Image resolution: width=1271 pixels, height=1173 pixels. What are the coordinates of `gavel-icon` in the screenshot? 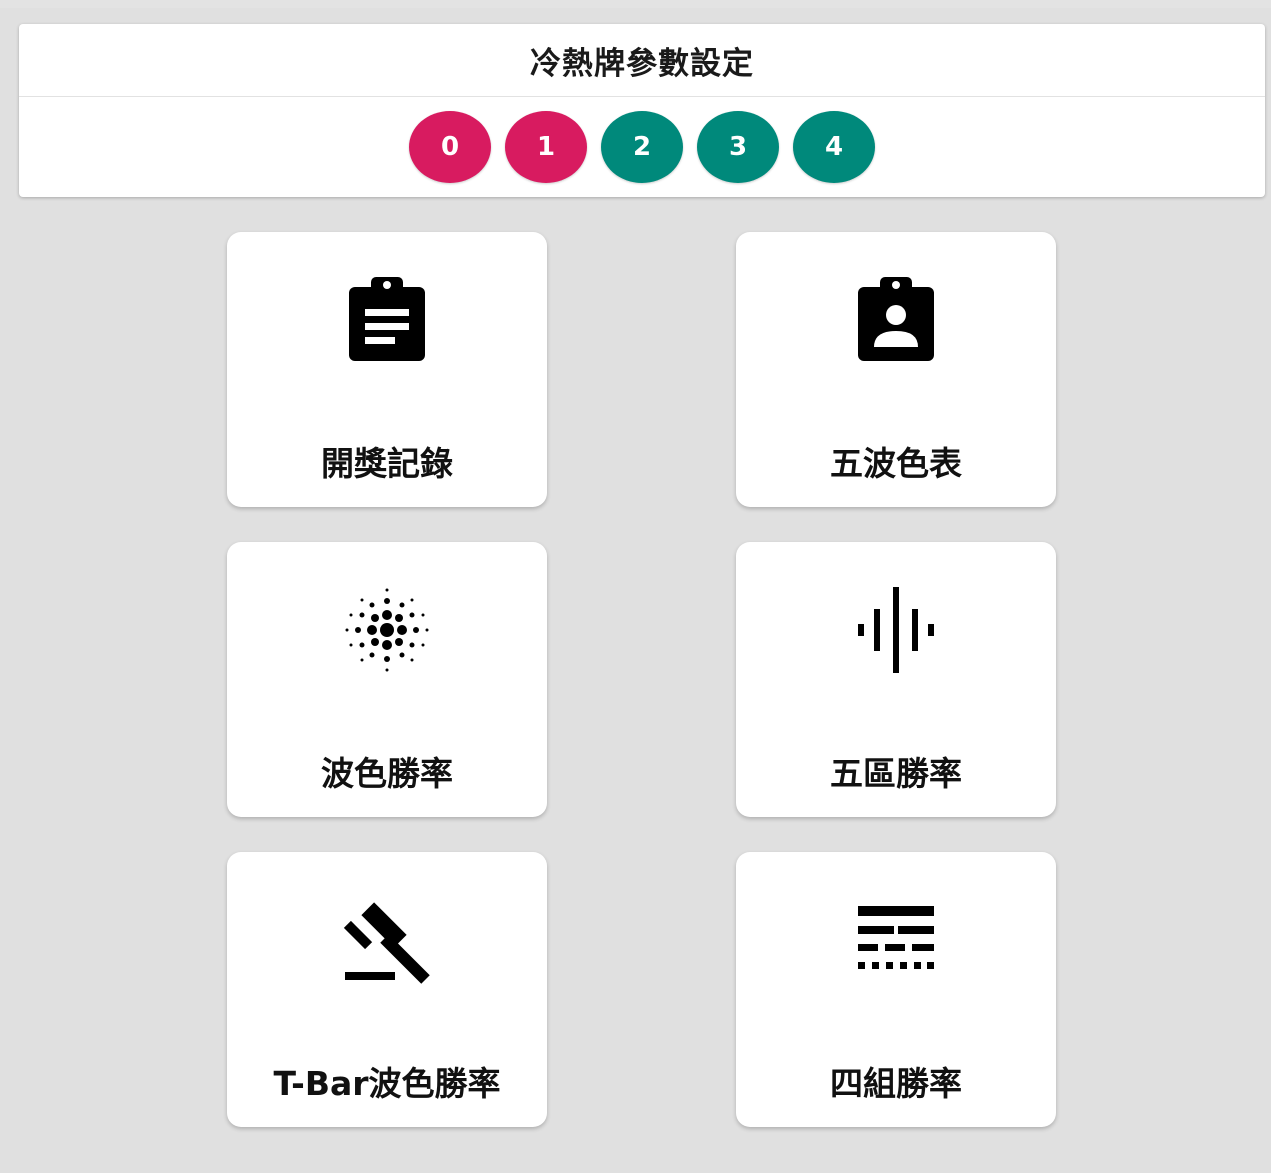 It's located at (387, 940).